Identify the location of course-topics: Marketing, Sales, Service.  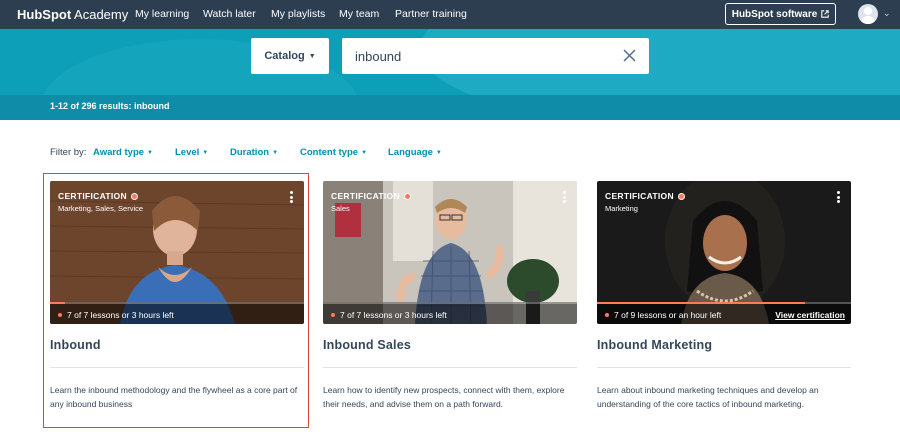
(101, 208).